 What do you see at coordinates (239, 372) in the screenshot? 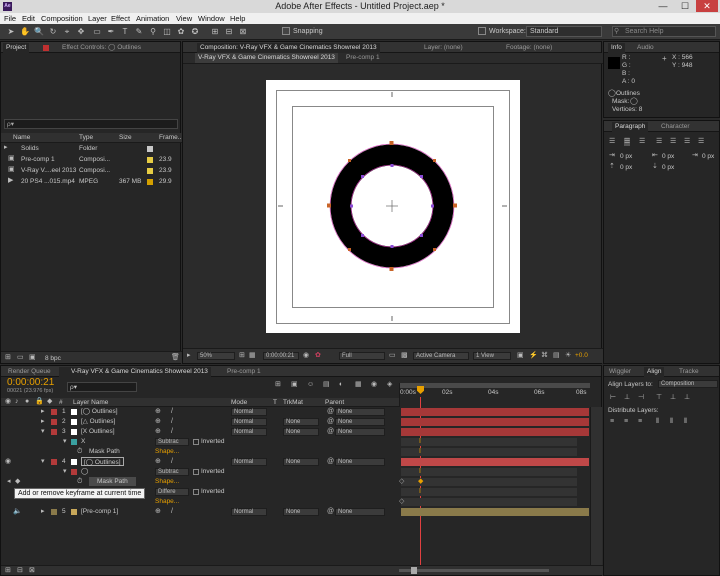
I see `tab-timeline-precomp: Pre-comp 1` at bounding box center [239, 372].